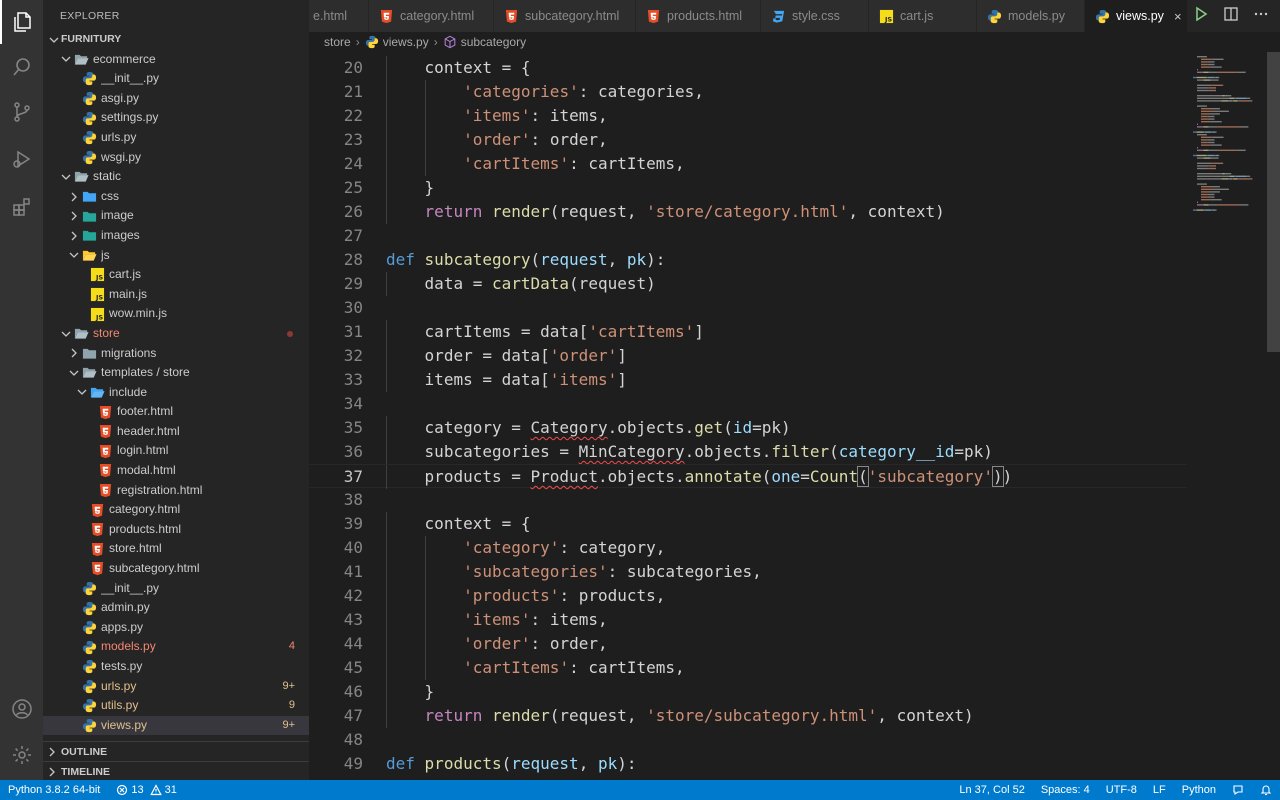 This screenshot has height=800, width=1280. Describe the element at coordinates (176, 118) in the screenshot. I see `tree-file: settings.py` at that location.